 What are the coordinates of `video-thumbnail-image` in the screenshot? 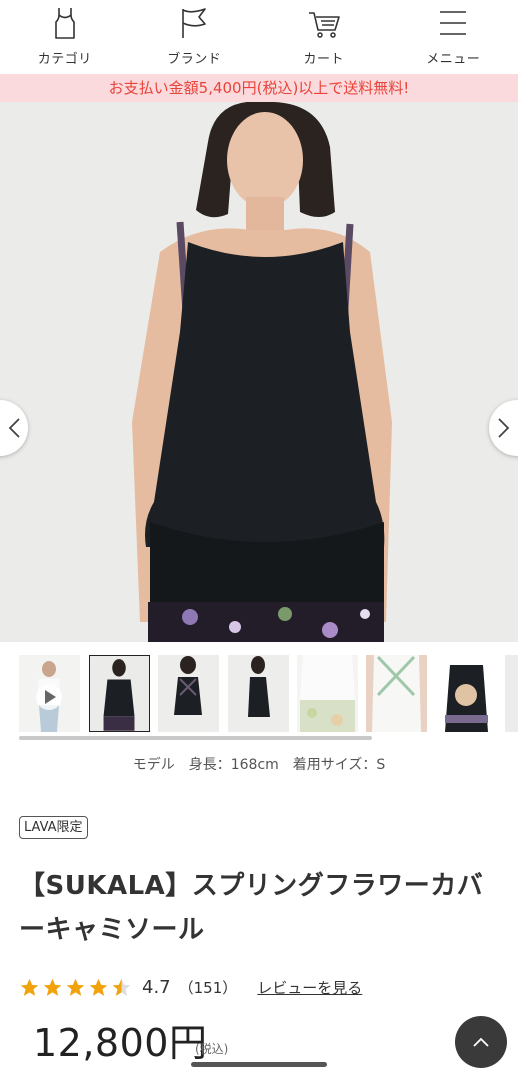 It's located at (49, 693).